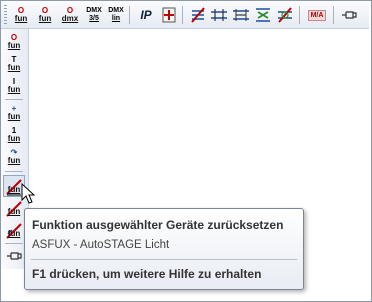  Describe the element at coordinates (101, 245) in the screenshot. I see `tooltip-subtitle: ASFUX - AutoSTAGE Licht` at that location.